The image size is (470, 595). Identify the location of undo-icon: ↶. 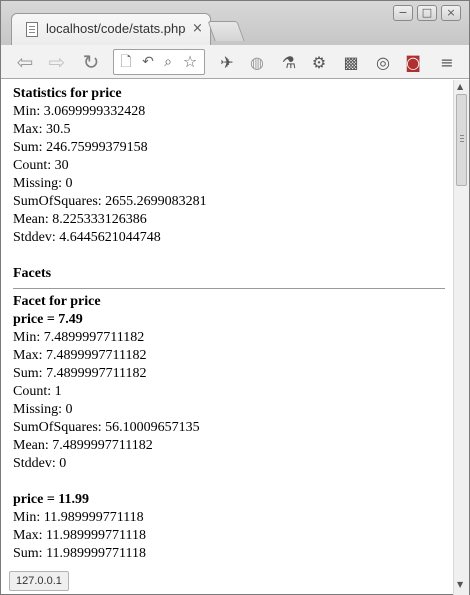
(148, 62).